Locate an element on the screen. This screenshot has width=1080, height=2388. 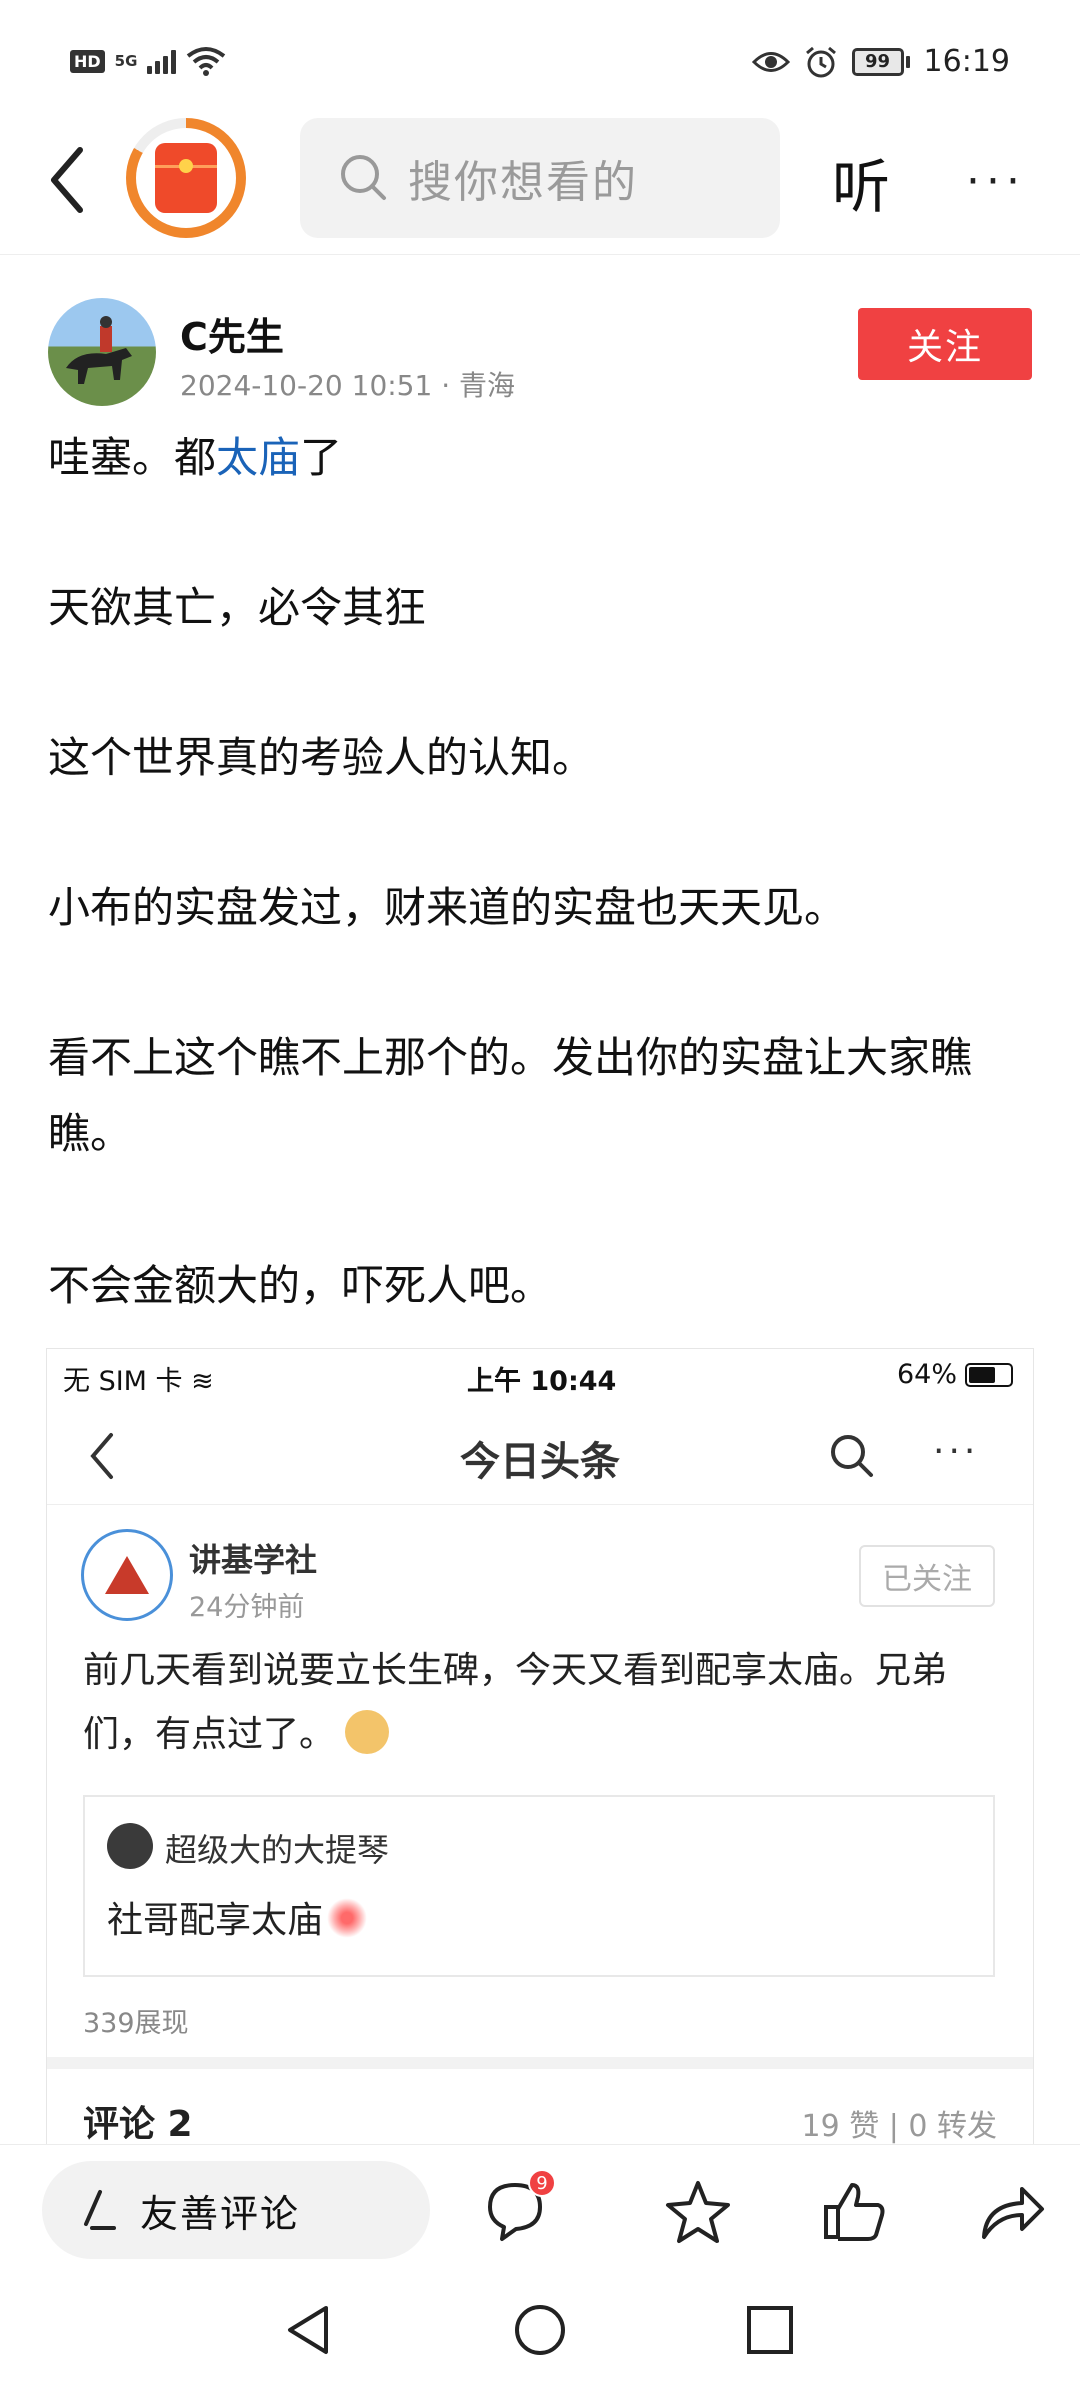
comment-input: 友善评论 is located at coordinates (236, 2210).